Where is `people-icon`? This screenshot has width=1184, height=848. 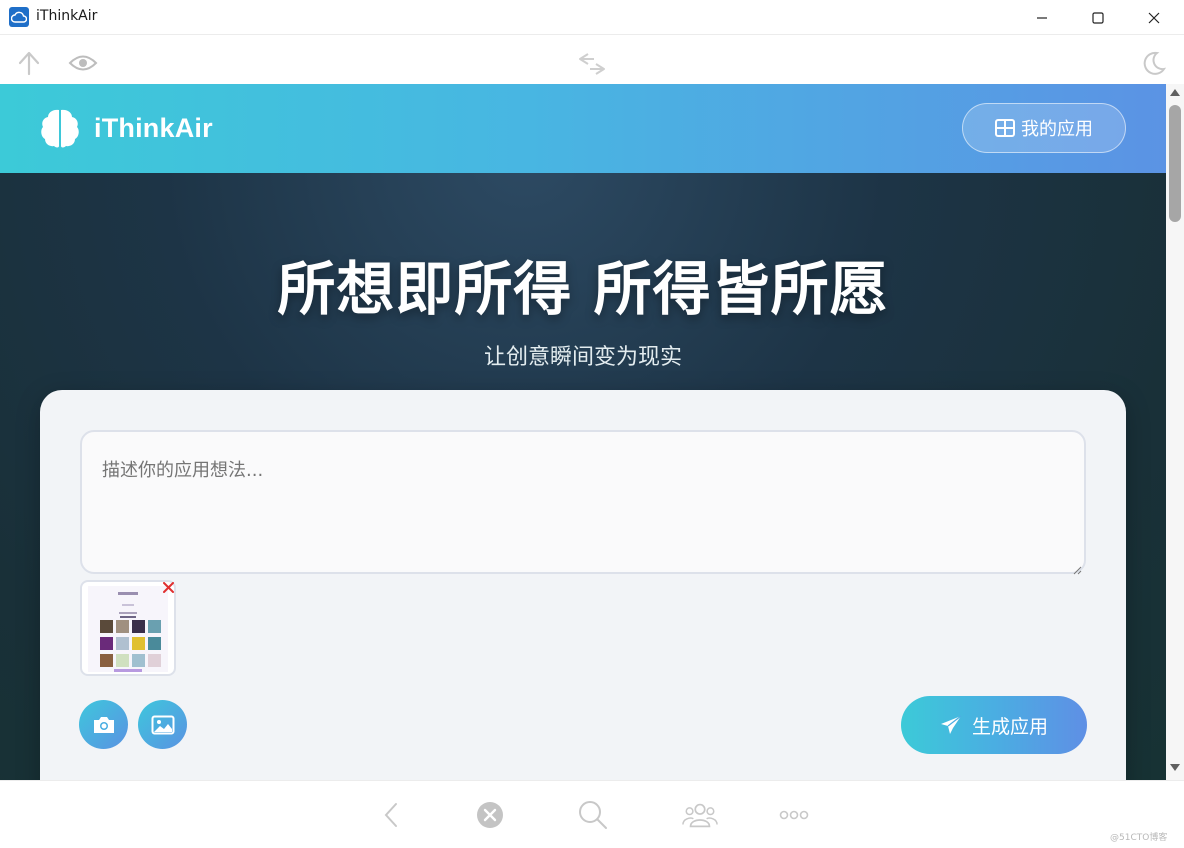 people-icon is located at coordinates (700, 815).